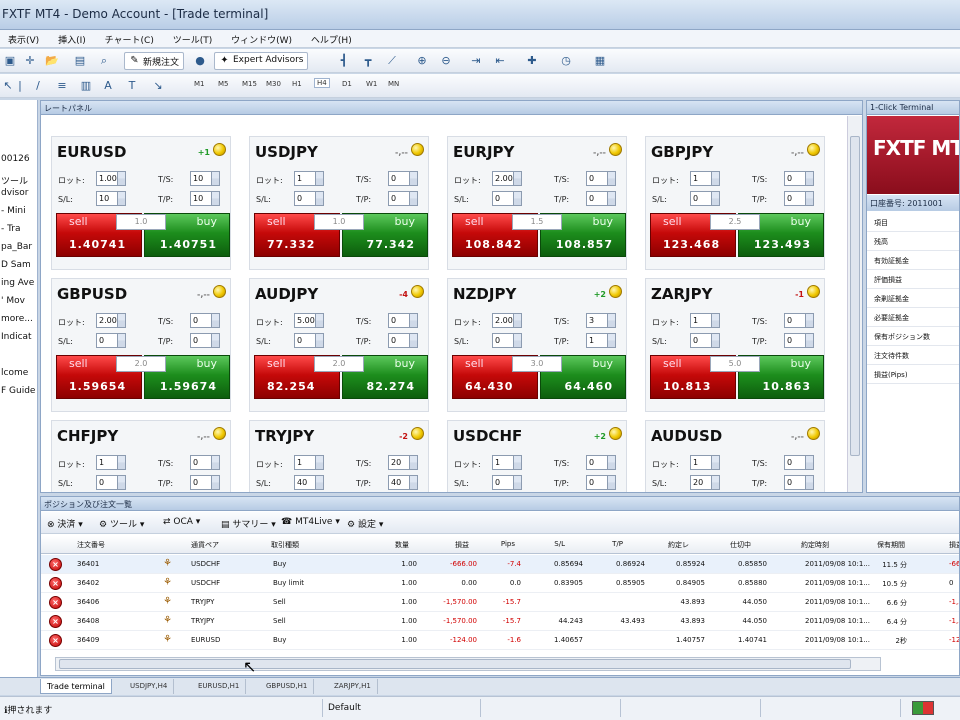  Describe the element at coordinates (200, 61) in the screenshot. I see `alert-icon: ●` at that location.